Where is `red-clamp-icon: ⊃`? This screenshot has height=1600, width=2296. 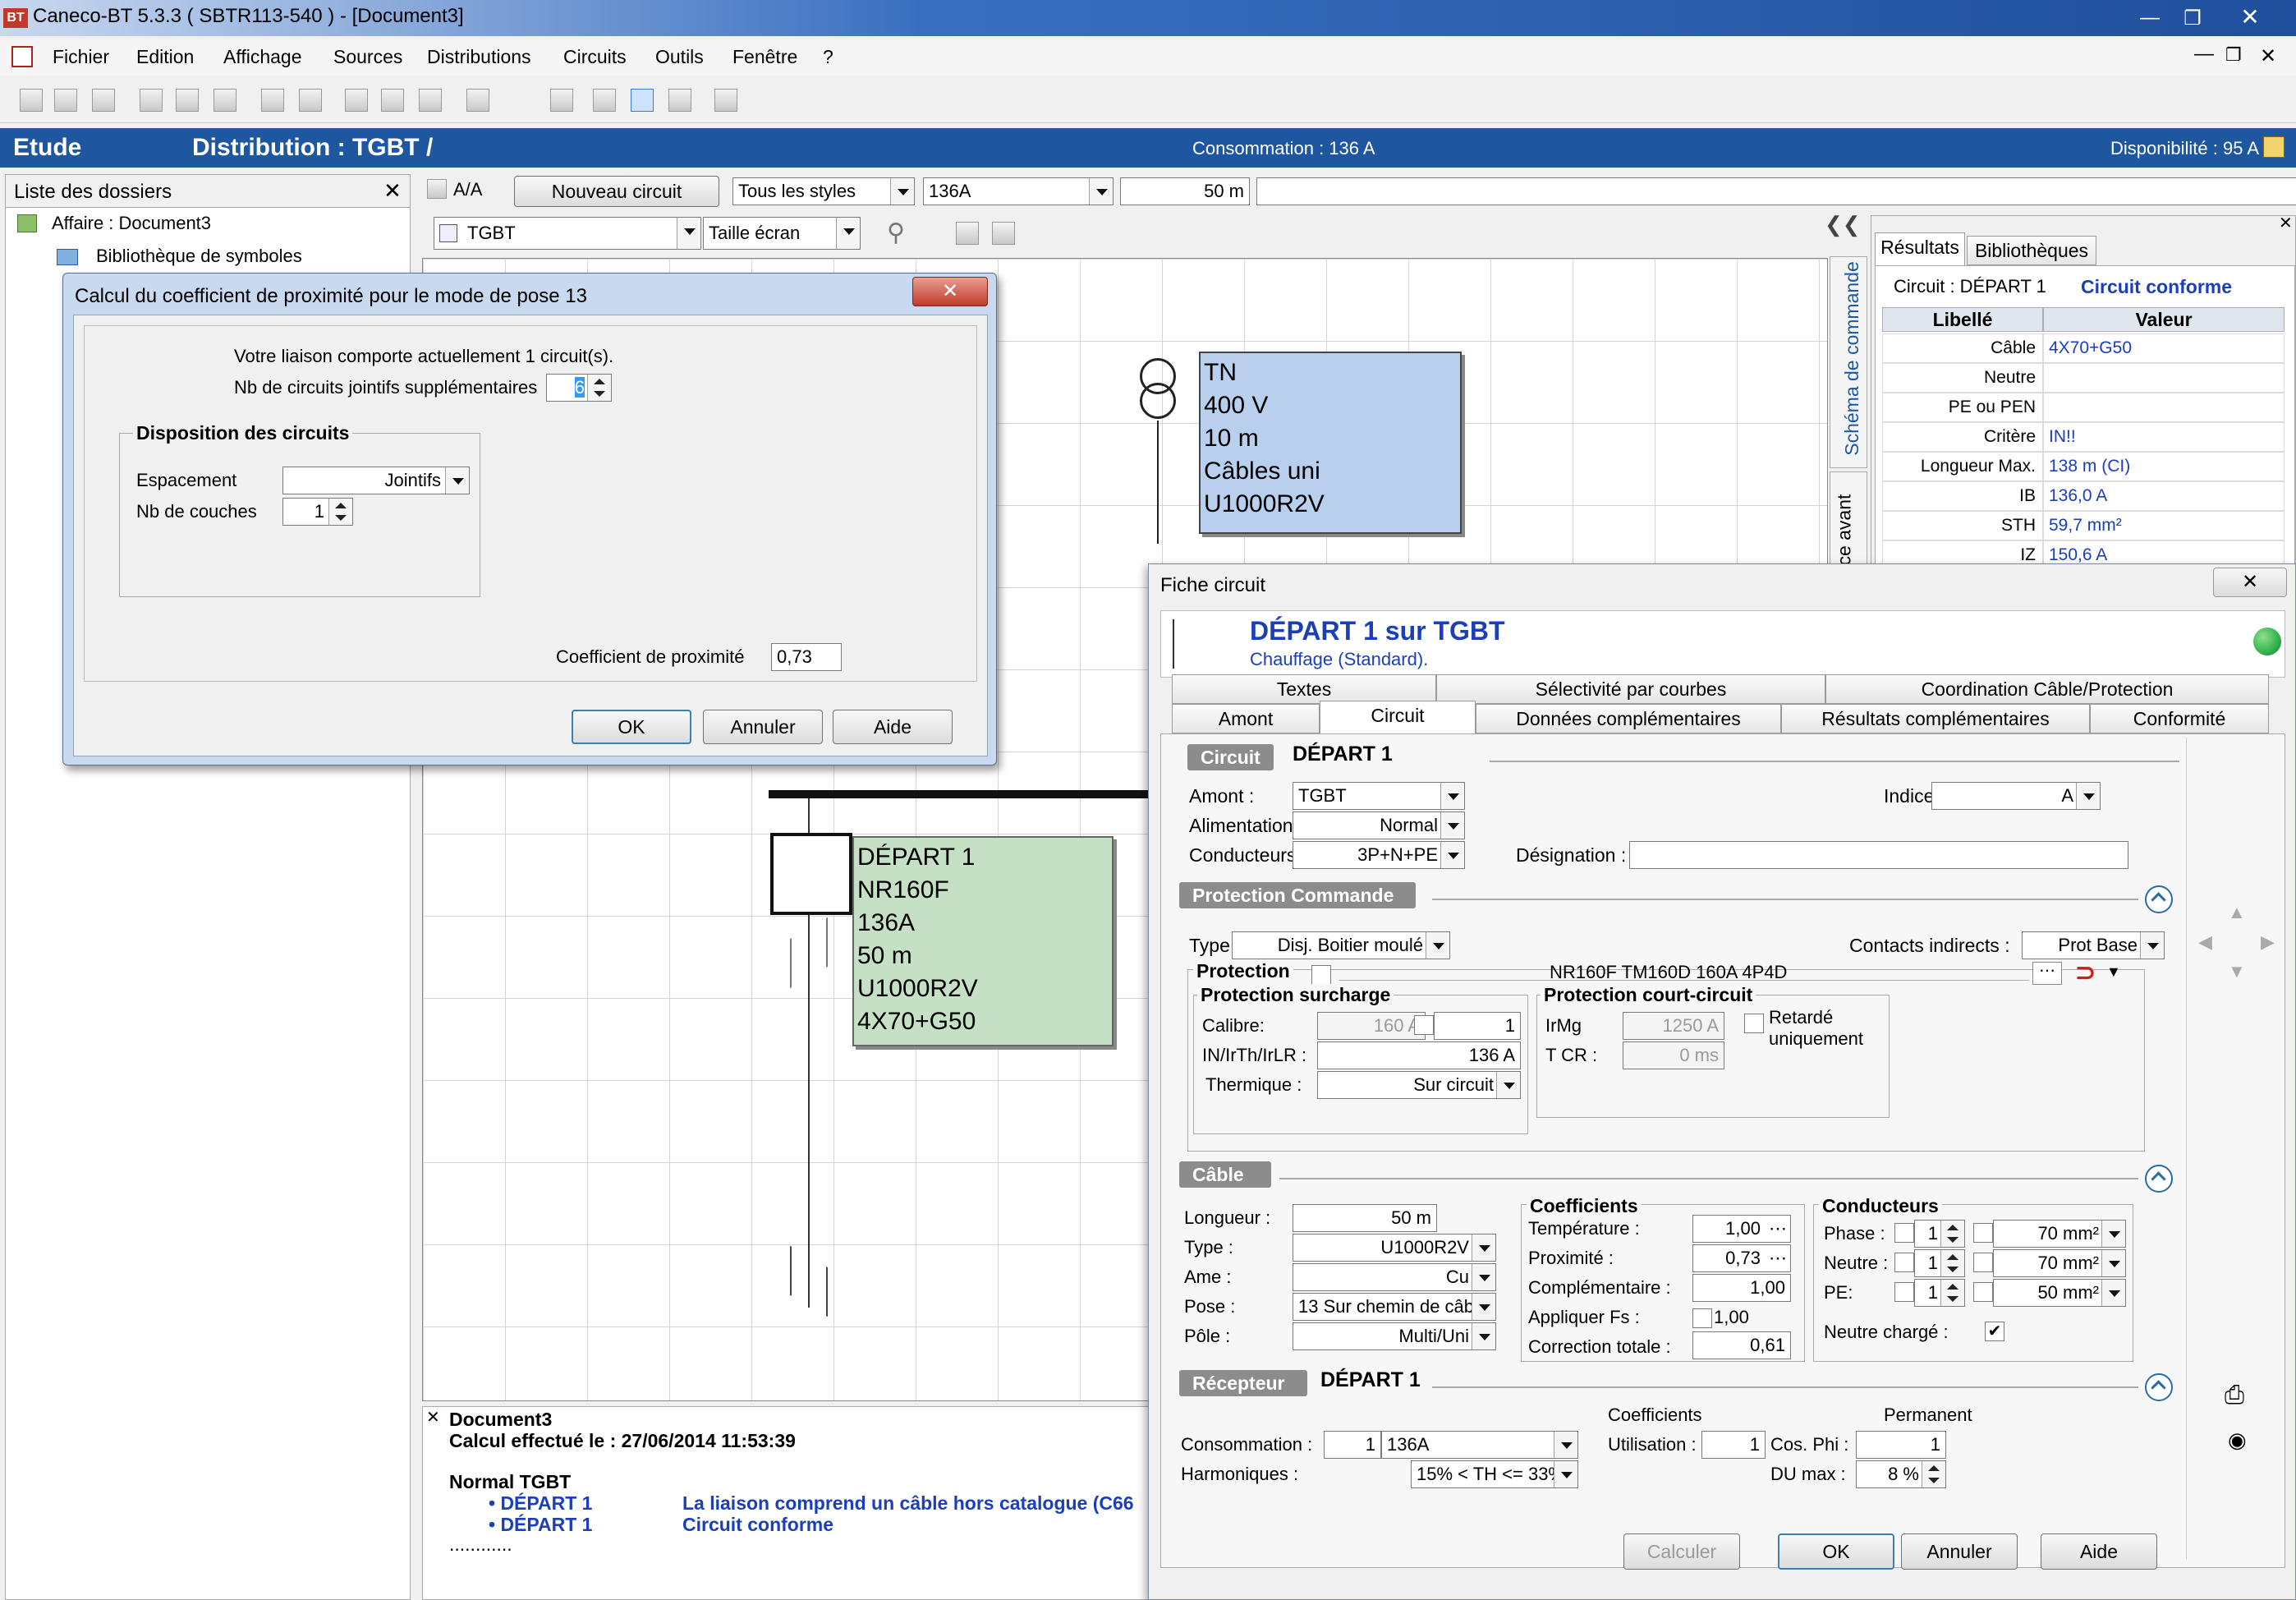 red-clamp-icon: ⊃ is located at coordinates (2085, 973).